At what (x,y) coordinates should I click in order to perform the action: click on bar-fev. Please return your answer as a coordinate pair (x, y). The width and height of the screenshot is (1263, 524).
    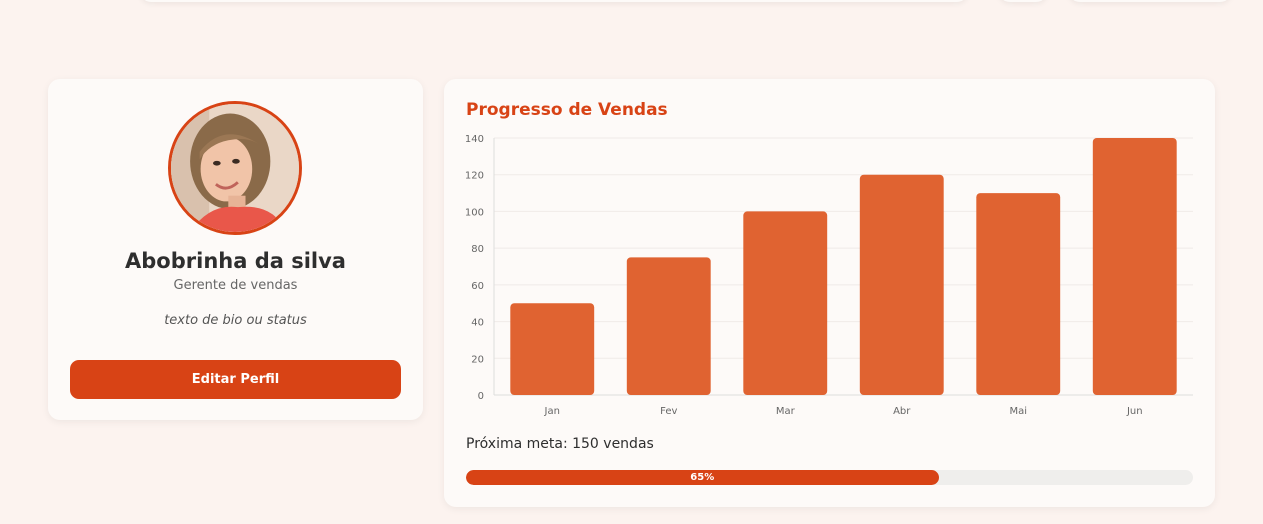
    Looking at the image, I should click on (668, 326).